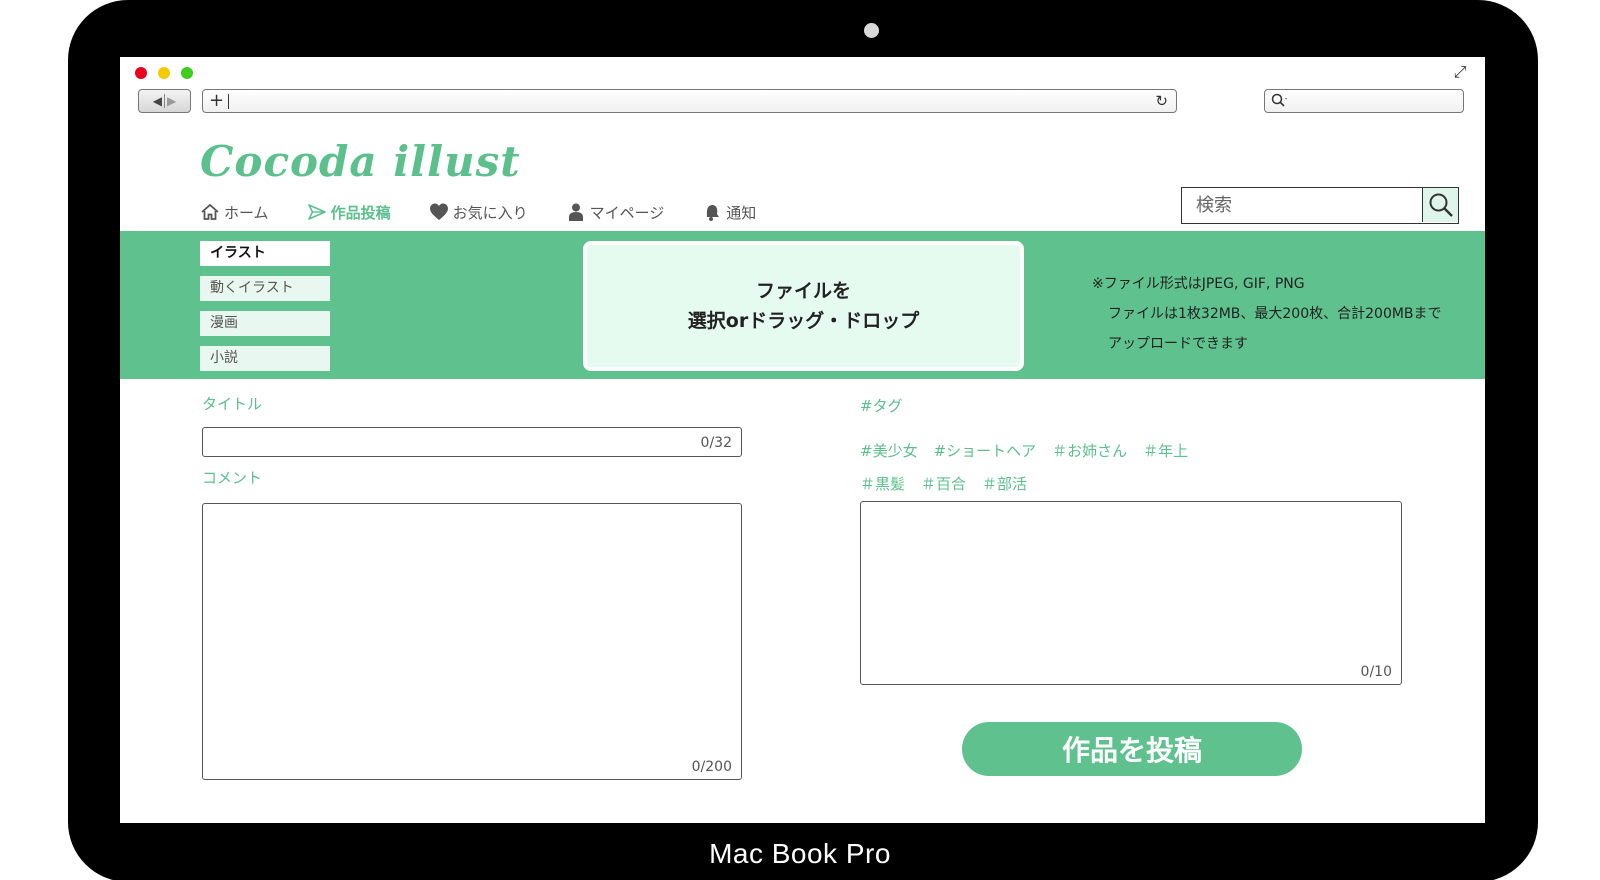 The image size is (1600, 880). I want to click on back-arrow-icon: ◀, so click(157, 101).